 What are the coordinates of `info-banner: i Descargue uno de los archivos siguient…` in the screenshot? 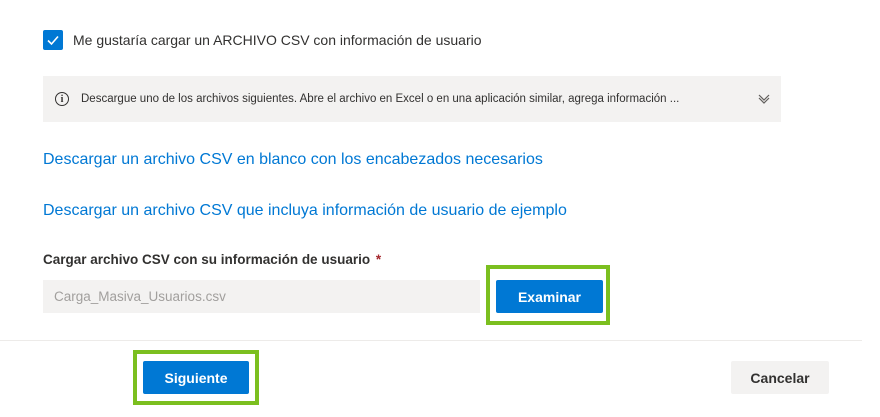 It's located at (412, 99).